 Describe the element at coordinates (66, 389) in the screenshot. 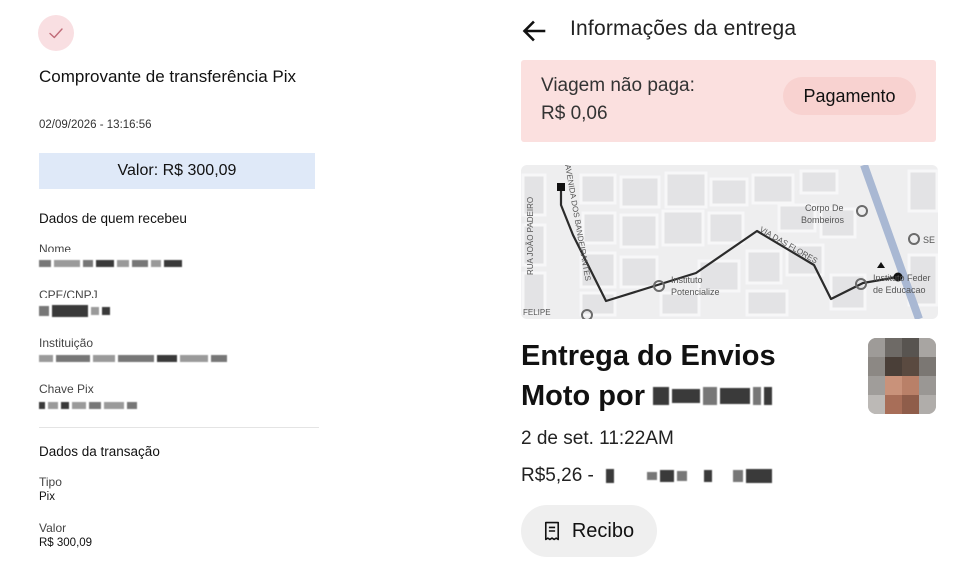

I see `pix-key-label: Chave Pix` at that location.